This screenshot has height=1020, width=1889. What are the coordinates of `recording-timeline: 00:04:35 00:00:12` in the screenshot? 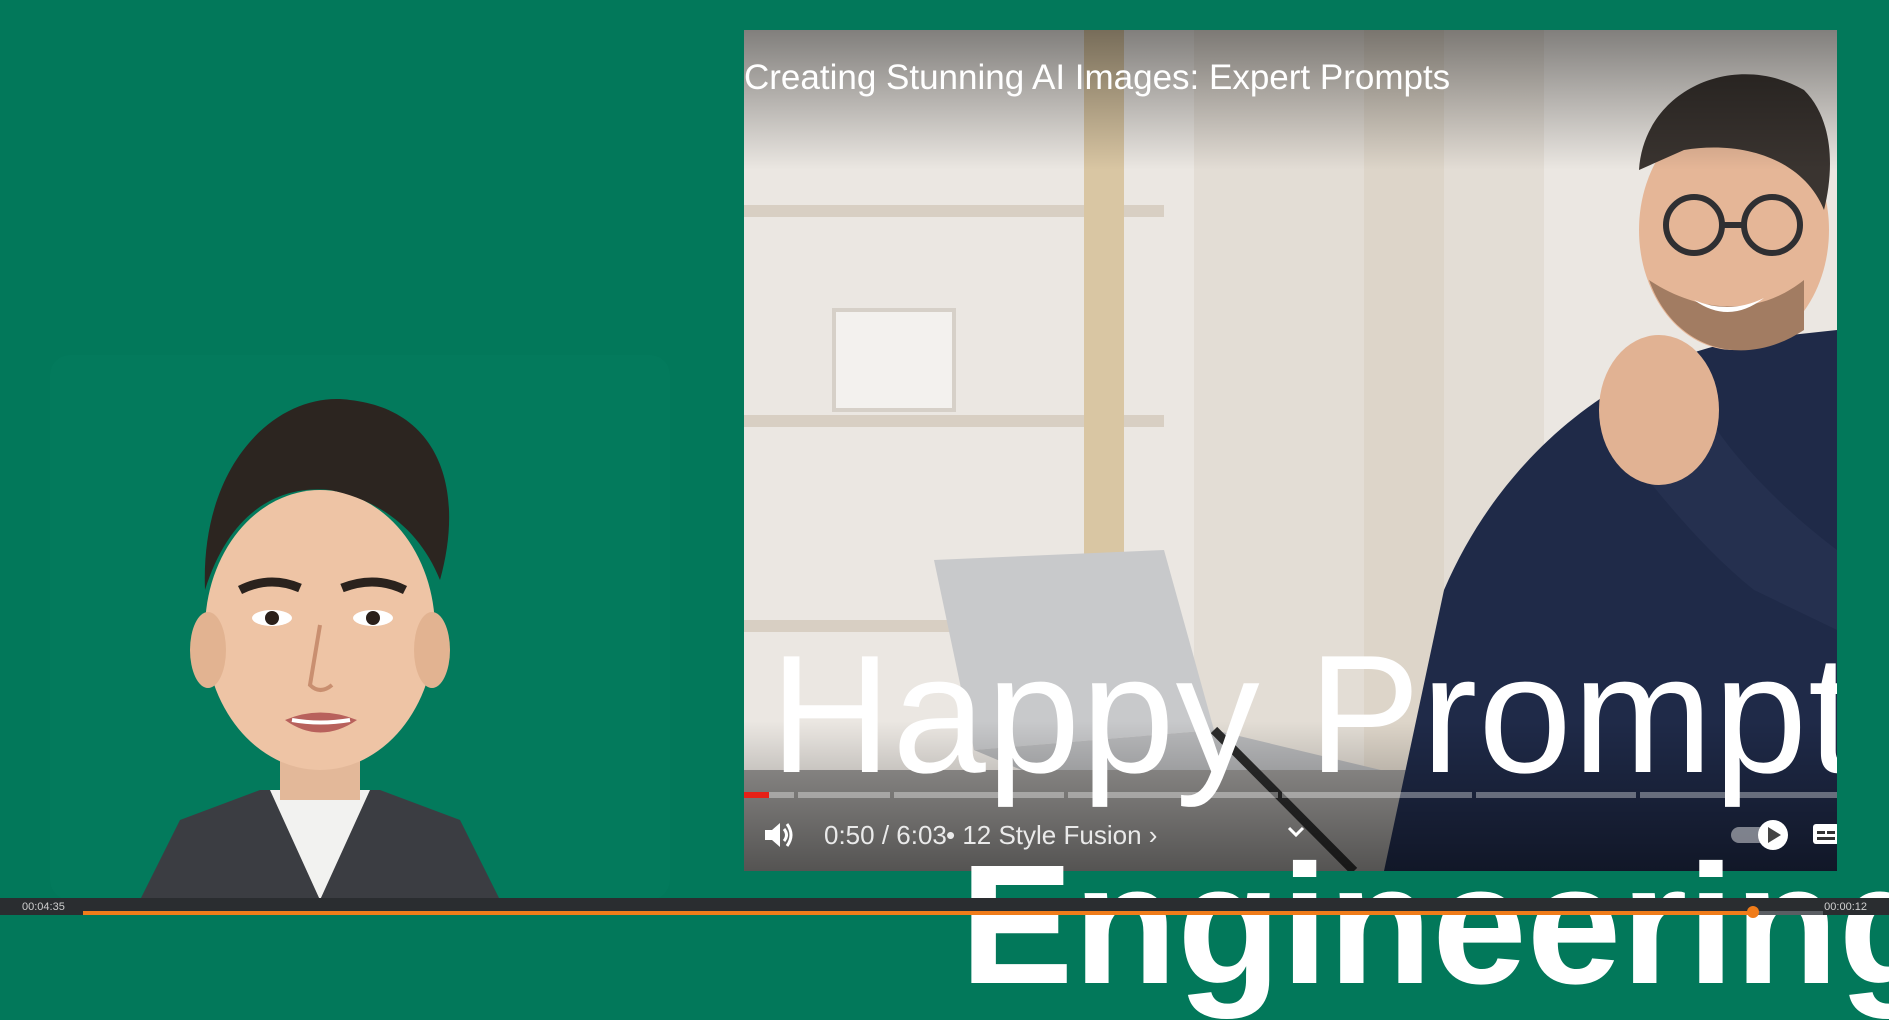 It's located at (944, 908).